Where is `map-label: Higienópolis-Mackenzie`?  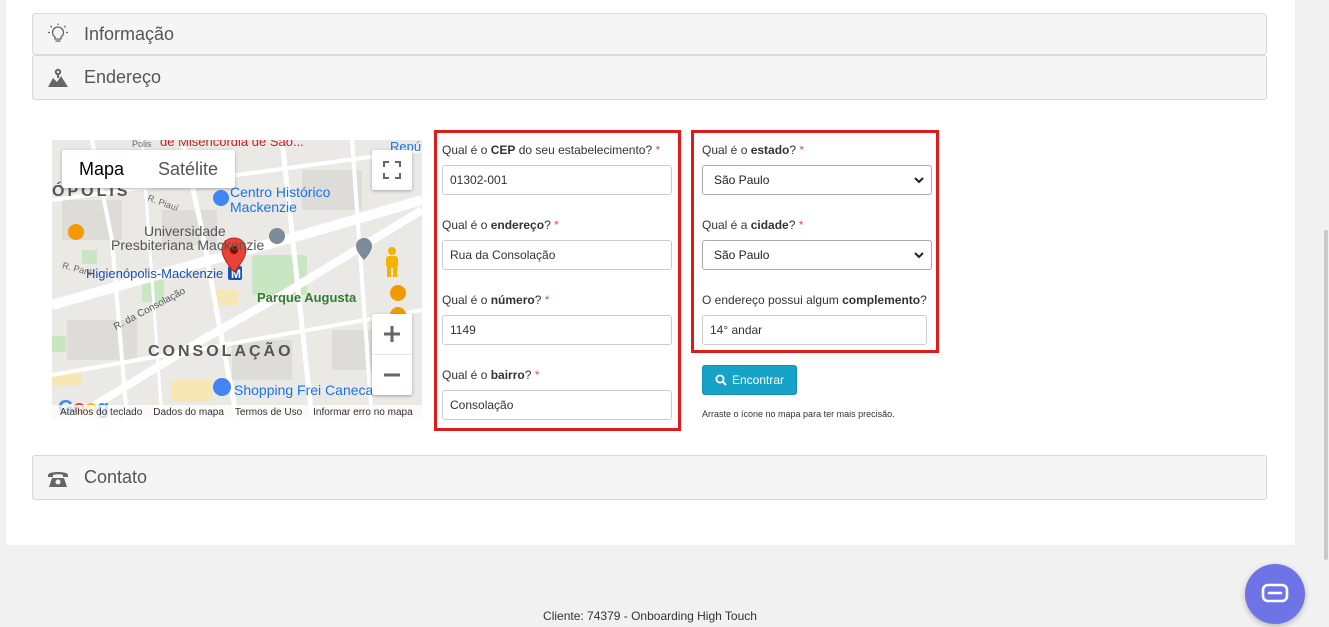
map-label: Higienópolis-Mackenzie is located at coordinates (155, 273).